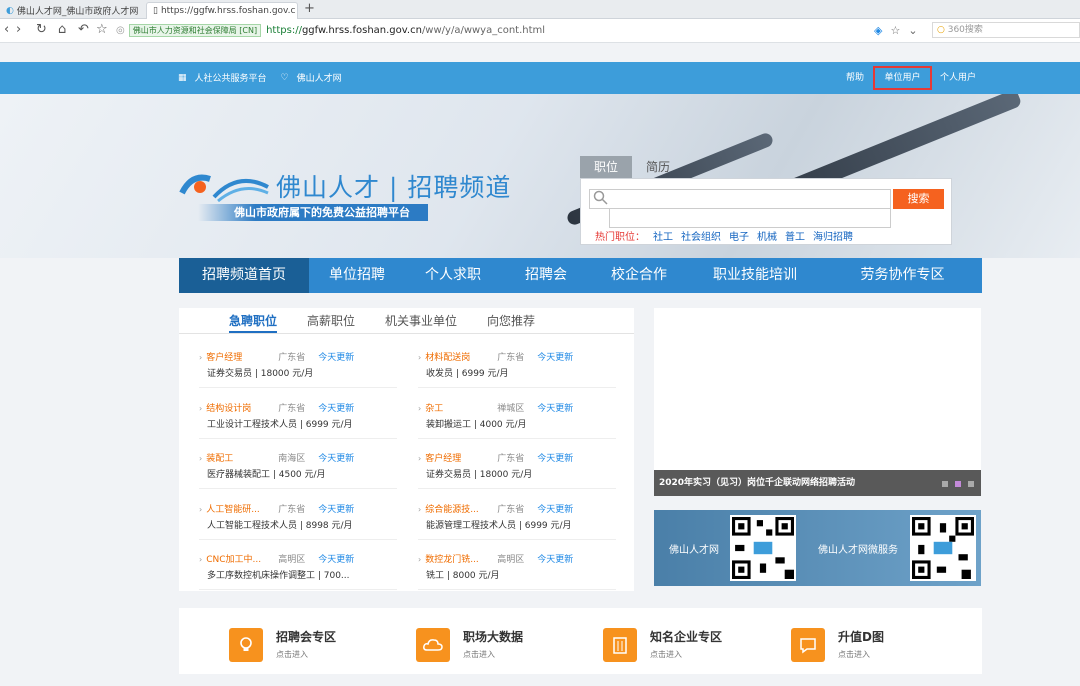  Describe the element at coordinates (298, 517) in the screenshot. I see `job-item: › 人工智能研... 广东省 今天更新 人工智能工程技术人员 | 8998 元/月` at that location.